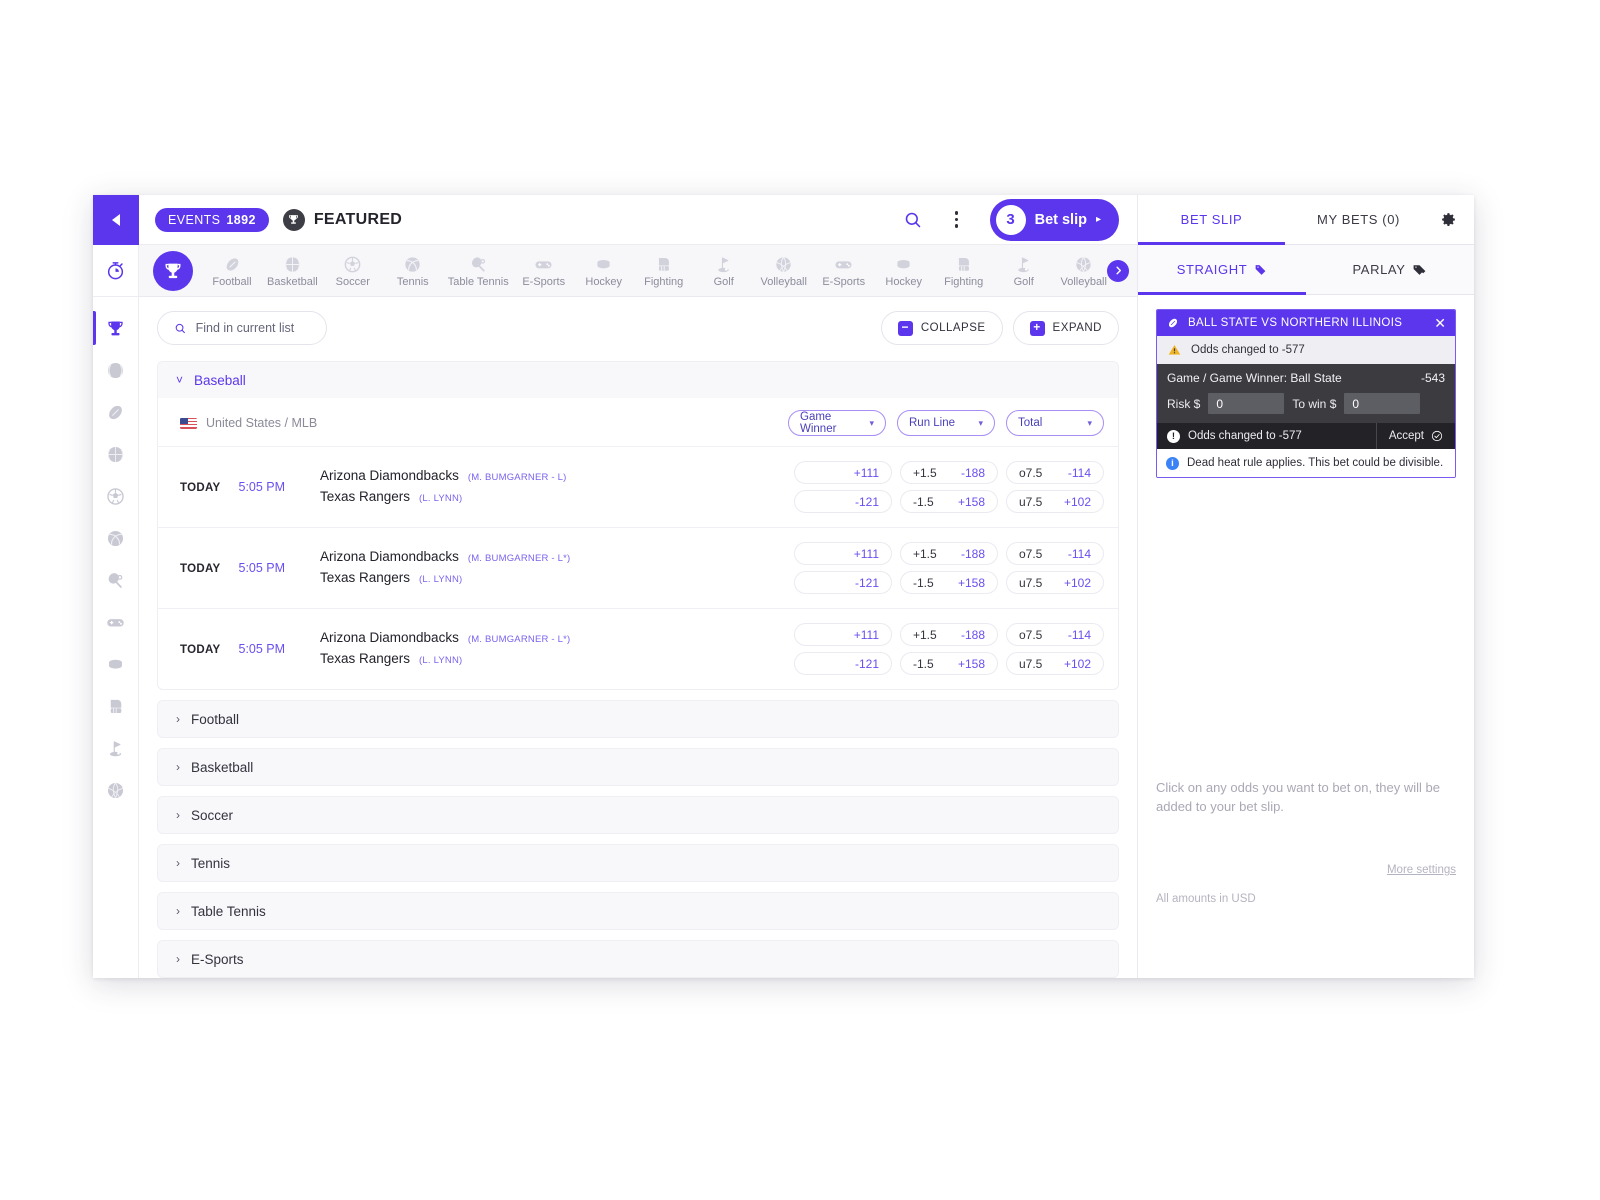 This screenshot has width=1600, height=1200. Describe the element at coordinates (413, 271) in the screenshot. I see `sports-nav-item: Tennis` at that location.